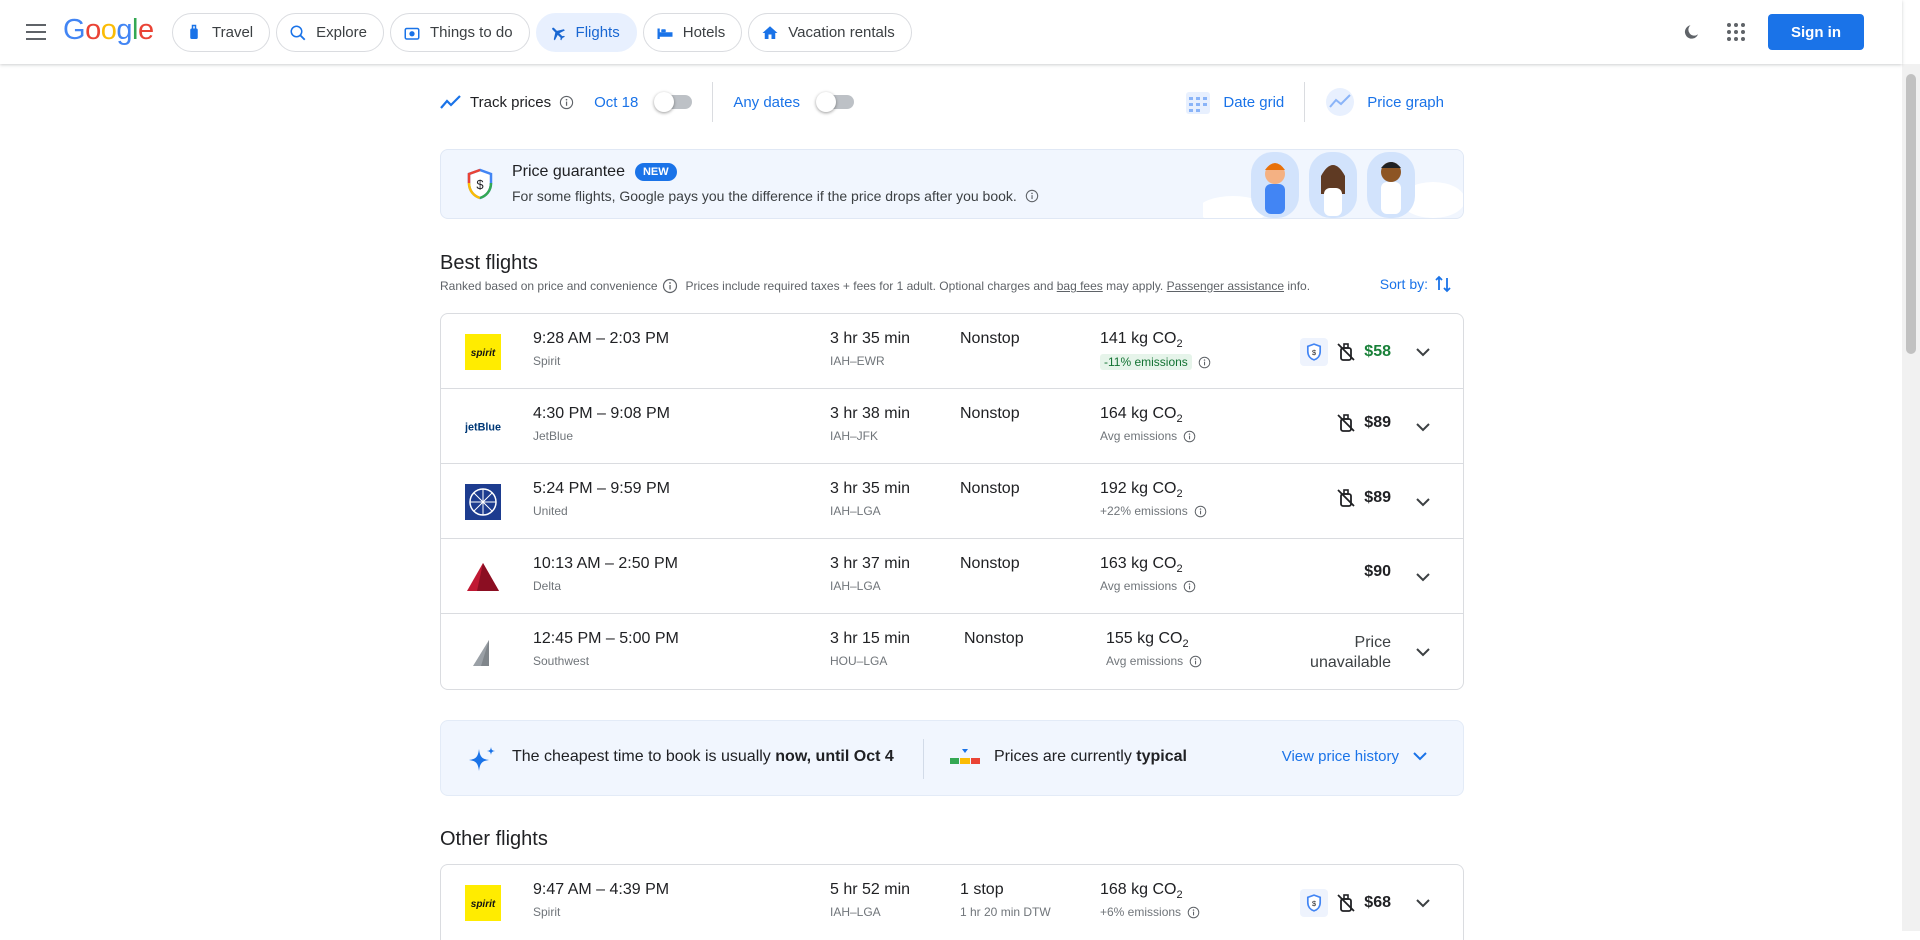 The image size is (1920, 940). What do you see at coordinates (1225, 286) in the screenshot?
I see `passenger-assistance-link: Passenger assistance` at bounding box center [1225, 286].